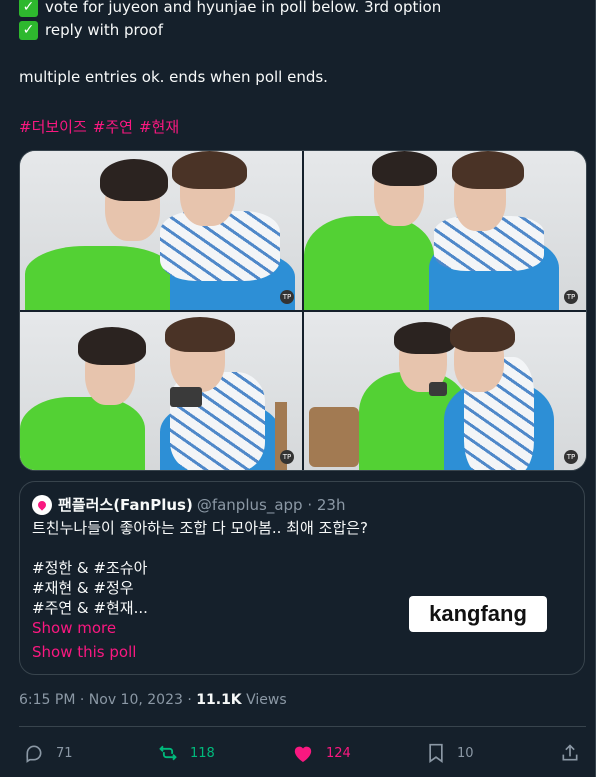 The image size is (596, 777). I want to click on reply-count: 71, so click(64, 753).